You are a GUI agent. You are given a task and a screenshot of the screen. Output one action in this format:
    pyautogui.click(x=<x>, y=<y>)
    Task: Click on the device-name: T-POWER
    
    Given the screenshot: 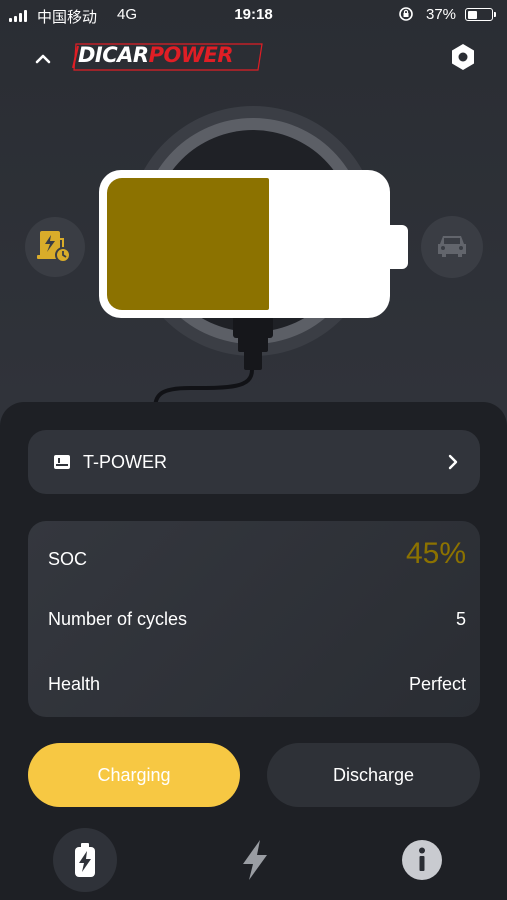 What is the action you would take?
    pyautogui.click(x=125, y=462)
    